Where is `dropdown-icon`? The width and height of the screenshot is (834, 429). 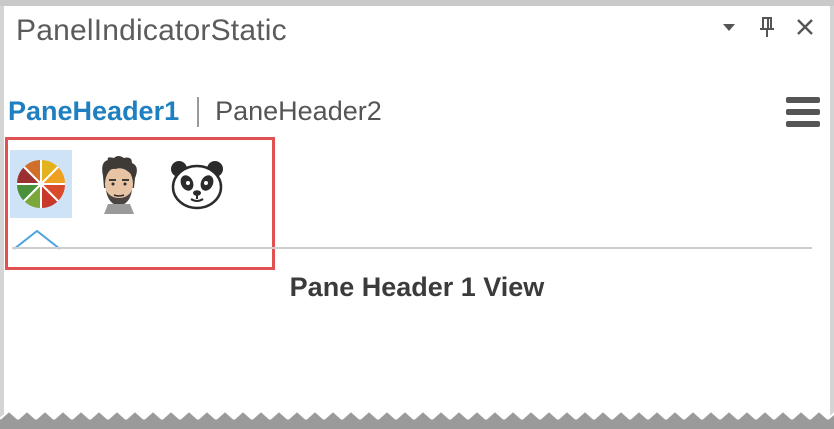 dropdown-icon is located at coordinates (729, 27).